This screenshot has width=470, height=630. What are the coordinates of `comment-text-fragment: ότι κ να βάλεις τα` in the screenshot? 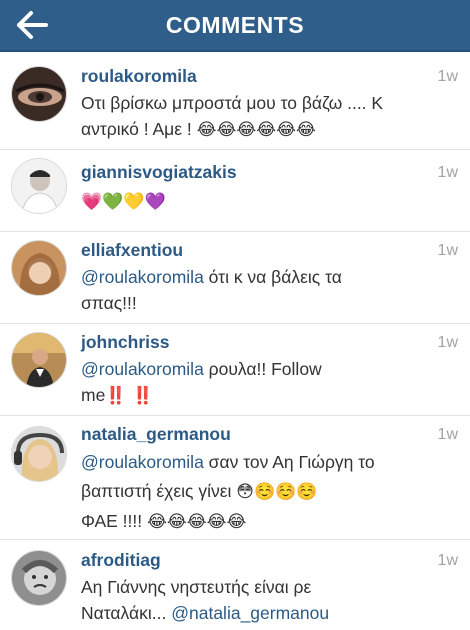 It's located at (272, 277).